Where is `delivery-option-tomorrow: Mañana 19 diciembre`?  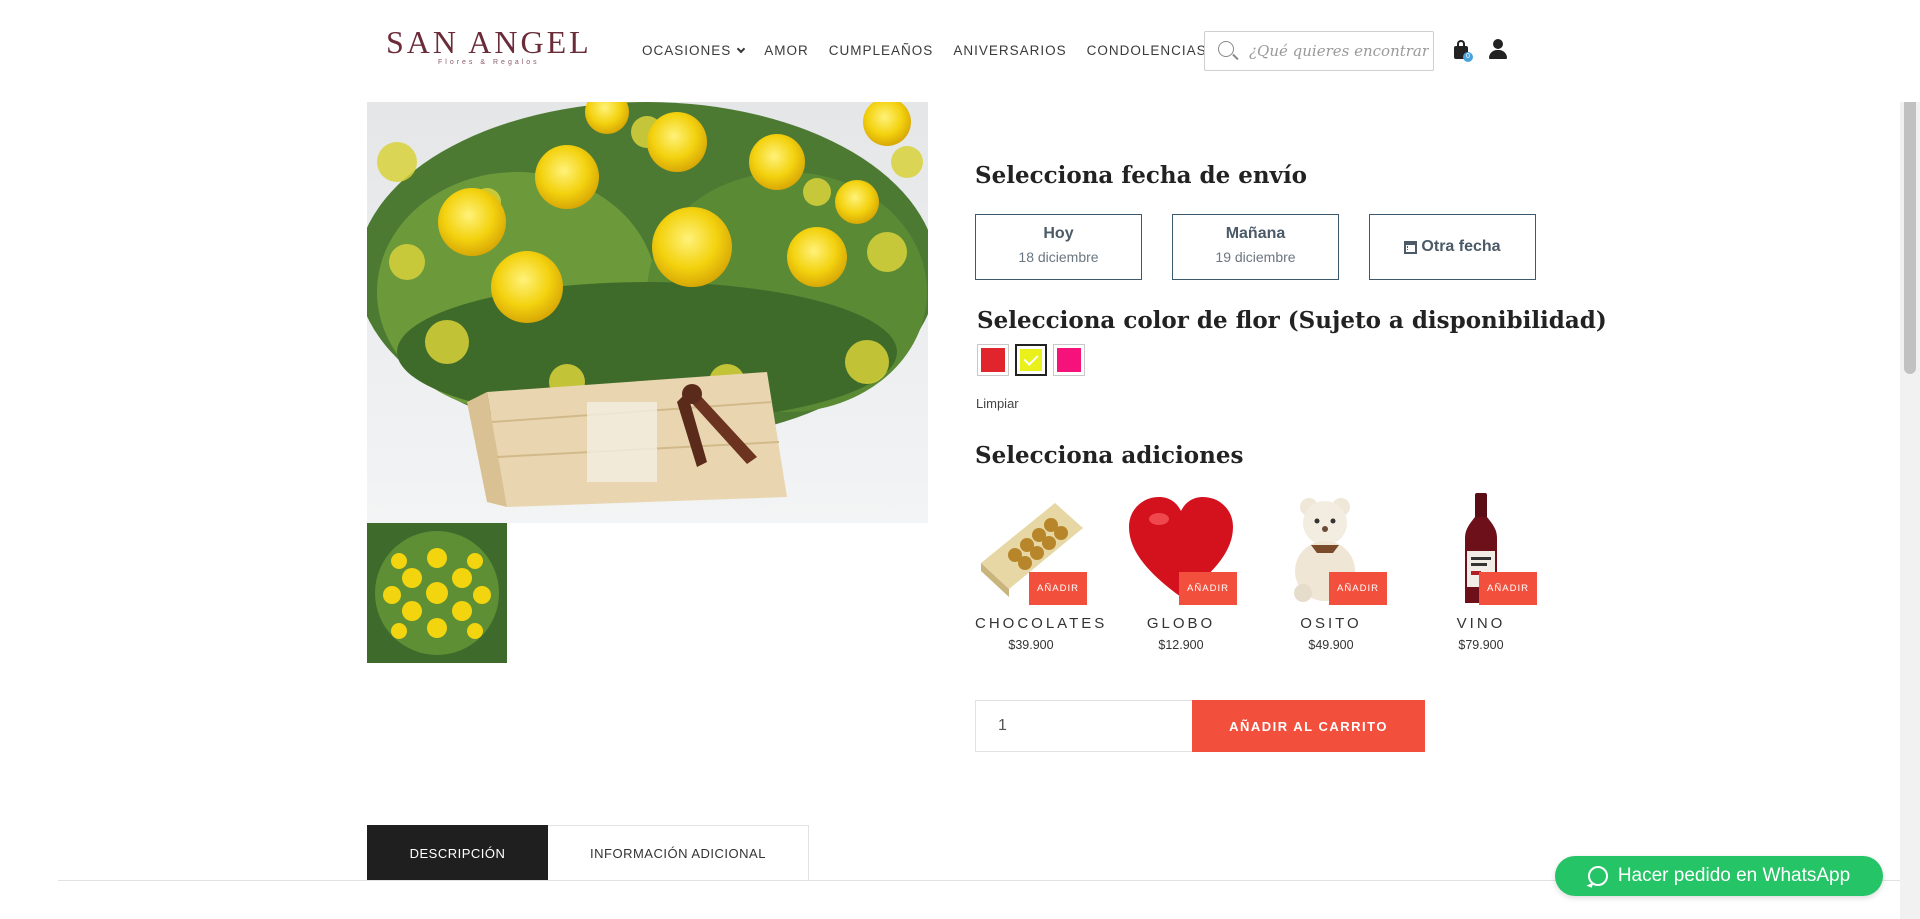
delivery-option-tomorrow: Mañana 19 diciembre is located at coordinates (1255, 247).